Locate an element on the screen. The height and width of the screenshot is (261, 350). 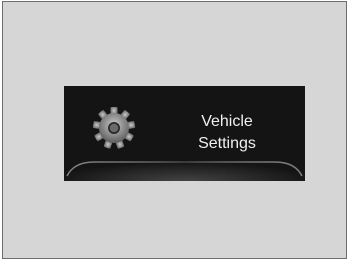
menu-label-line2: Settings is located at coordinates (227, 143).